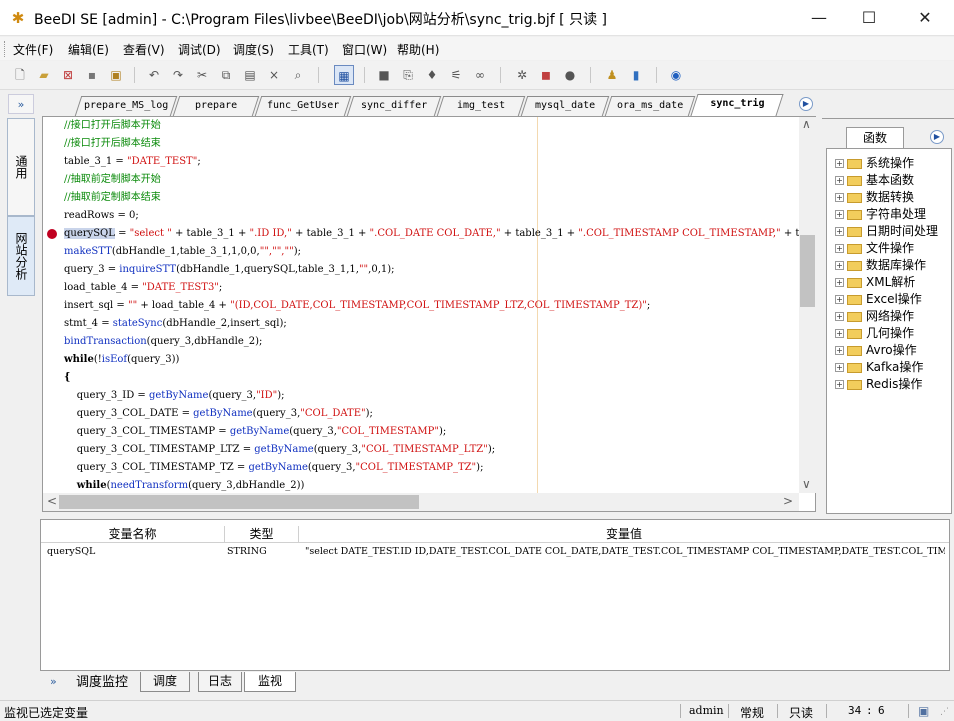 The image size is (954, 721). Describe the element at coordinates (239, 502) in the screenshot. I see `horizontal-scroll-thumb` at that location.